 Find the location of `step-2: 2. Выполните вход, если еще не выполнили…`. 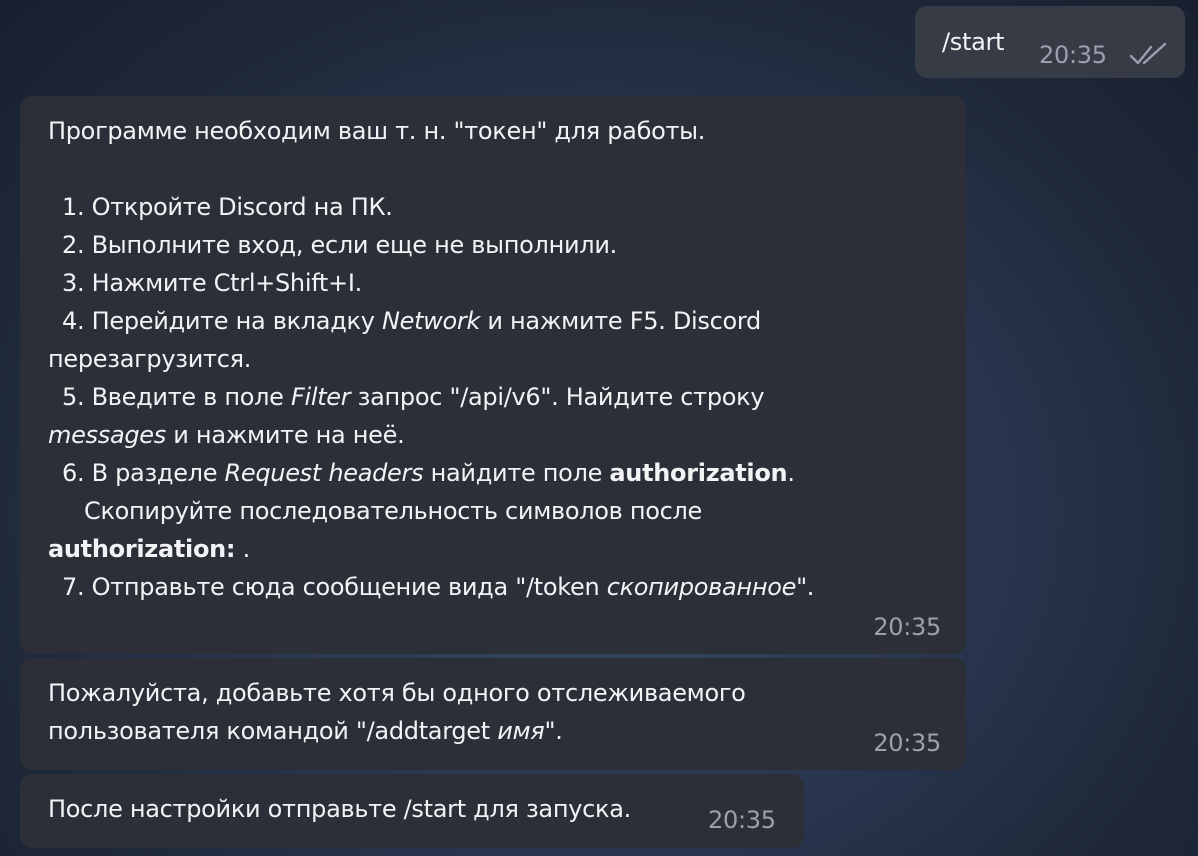

step-2: 2. Выполните вход, если еще не выполнили… is located at coordinates (339, 245).